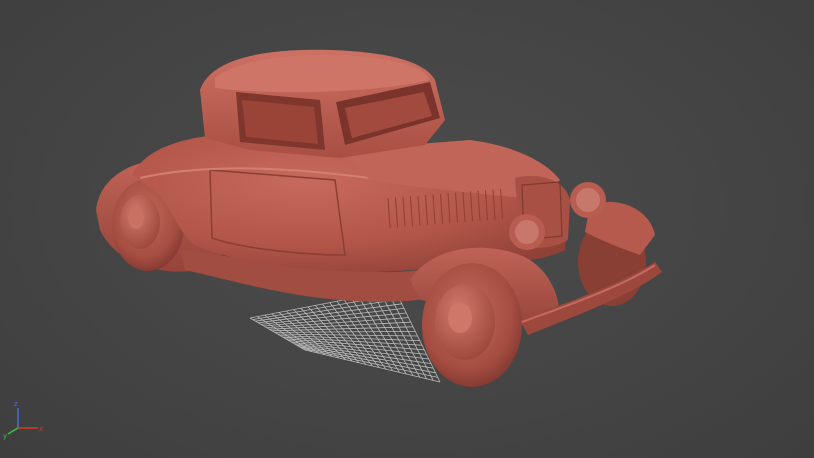 This screenshot has height=458, width=814. I want to click on svg-text: x, so click(41, 429).